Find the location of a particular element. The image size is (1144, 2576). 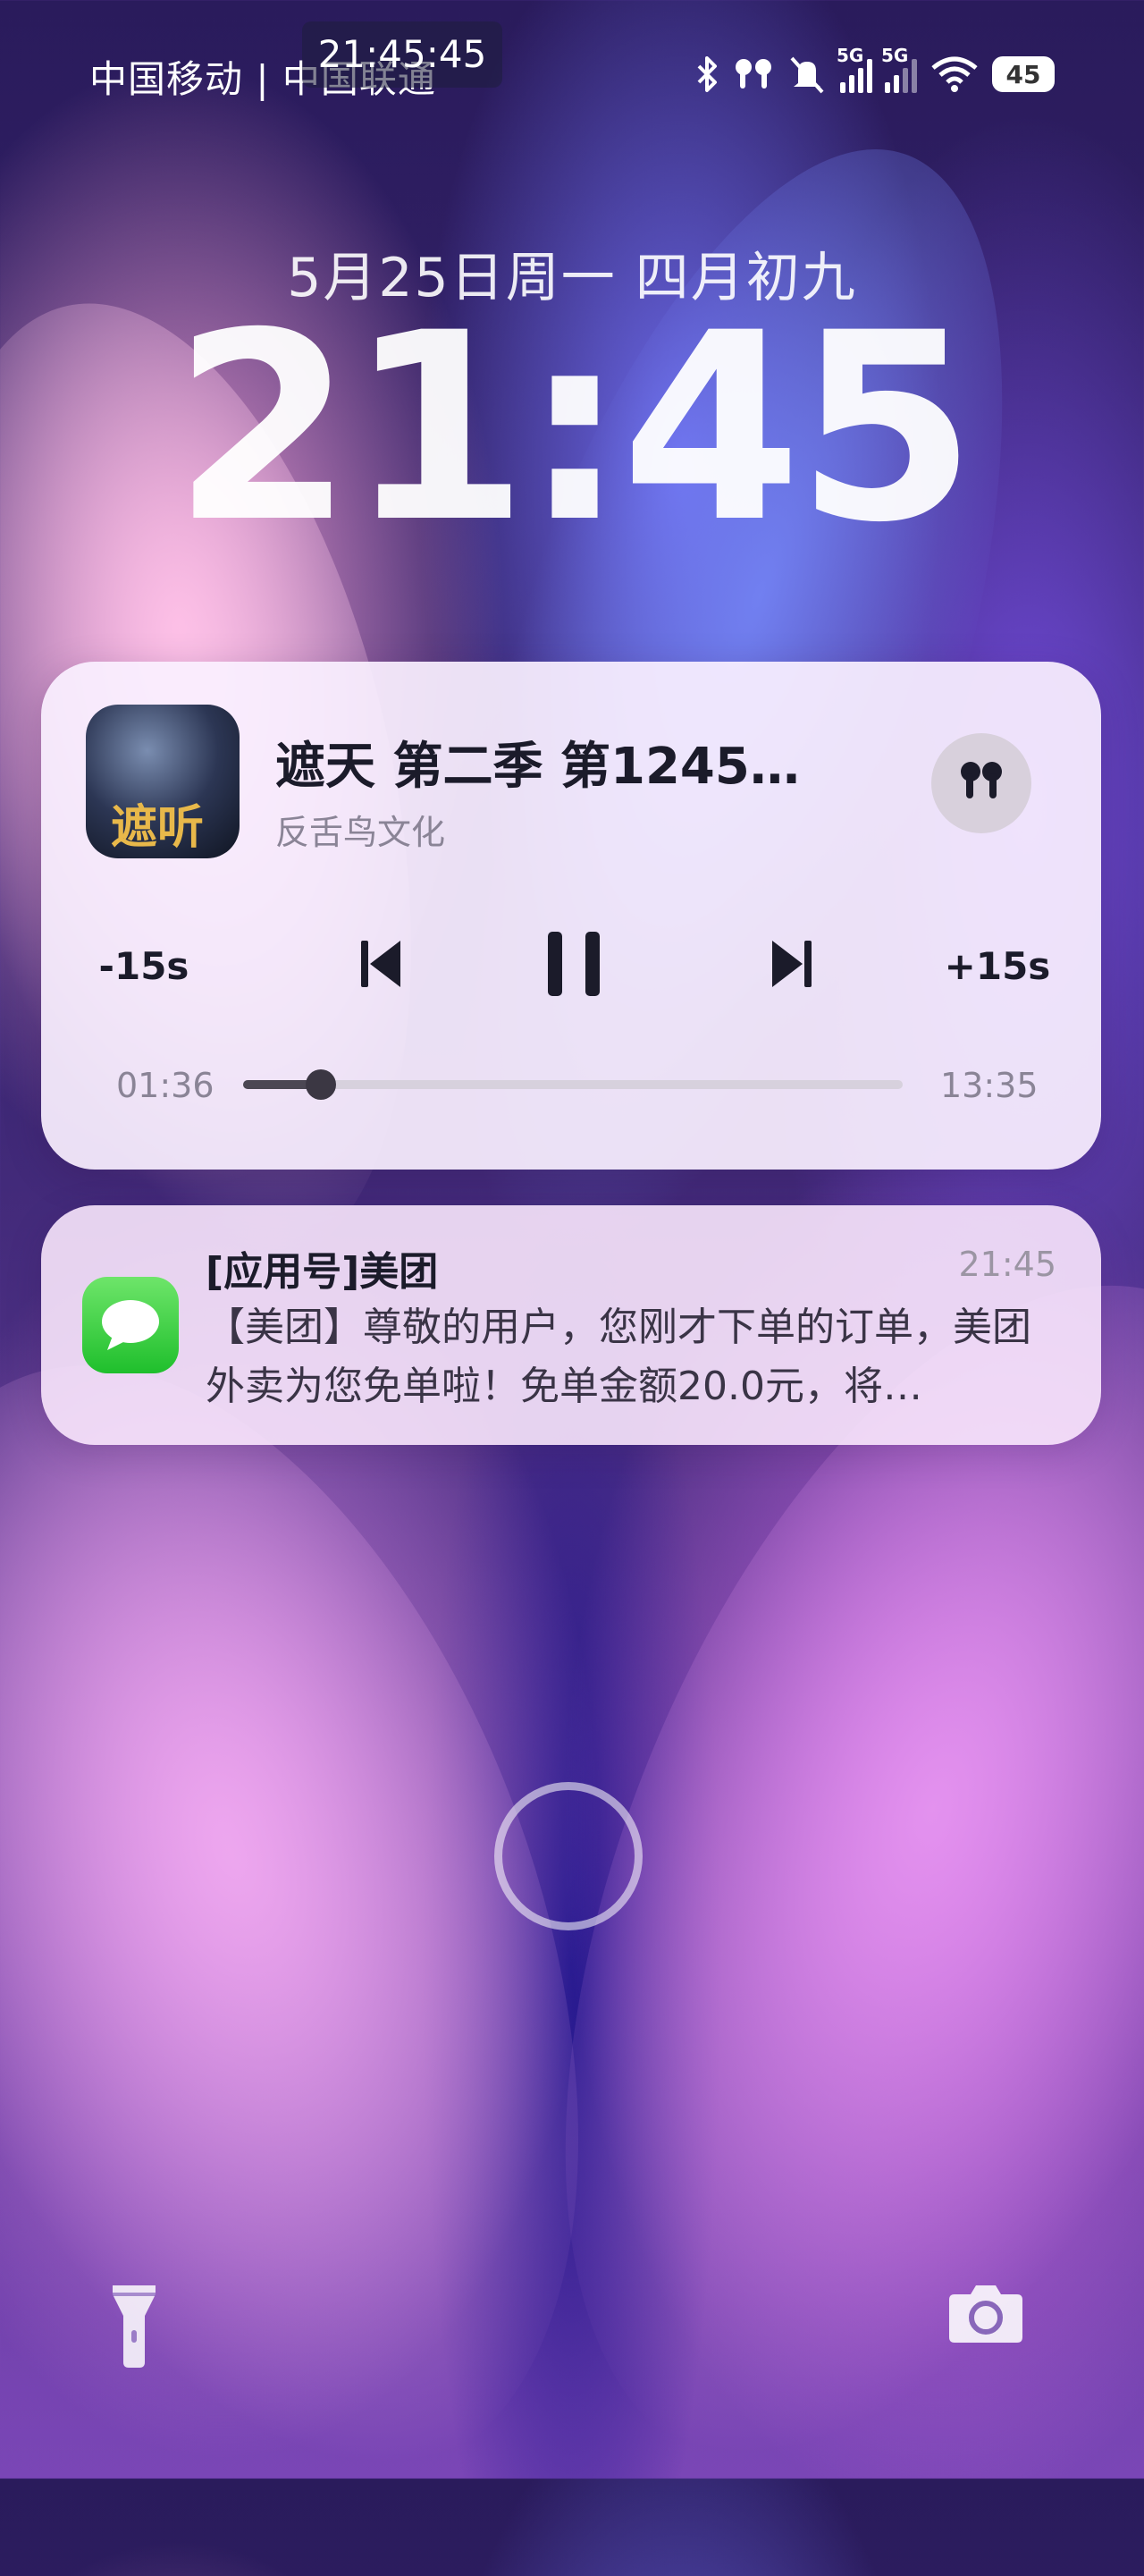

progress-slider is located at coordinates (573, 1084).